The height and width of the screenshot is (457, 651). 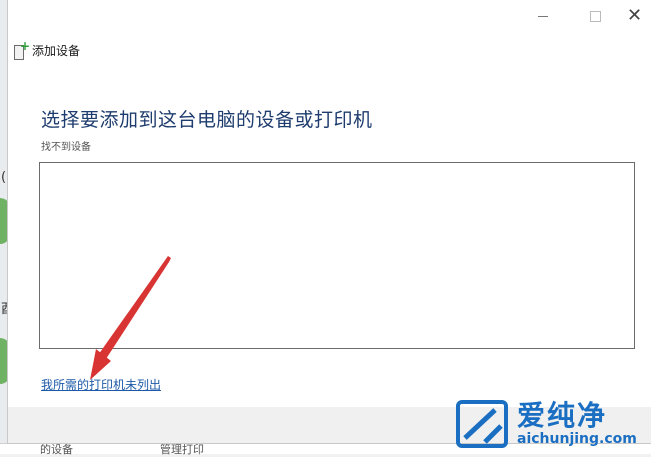 I want to click on close-icon: ✕, so click(x=634, y=15).